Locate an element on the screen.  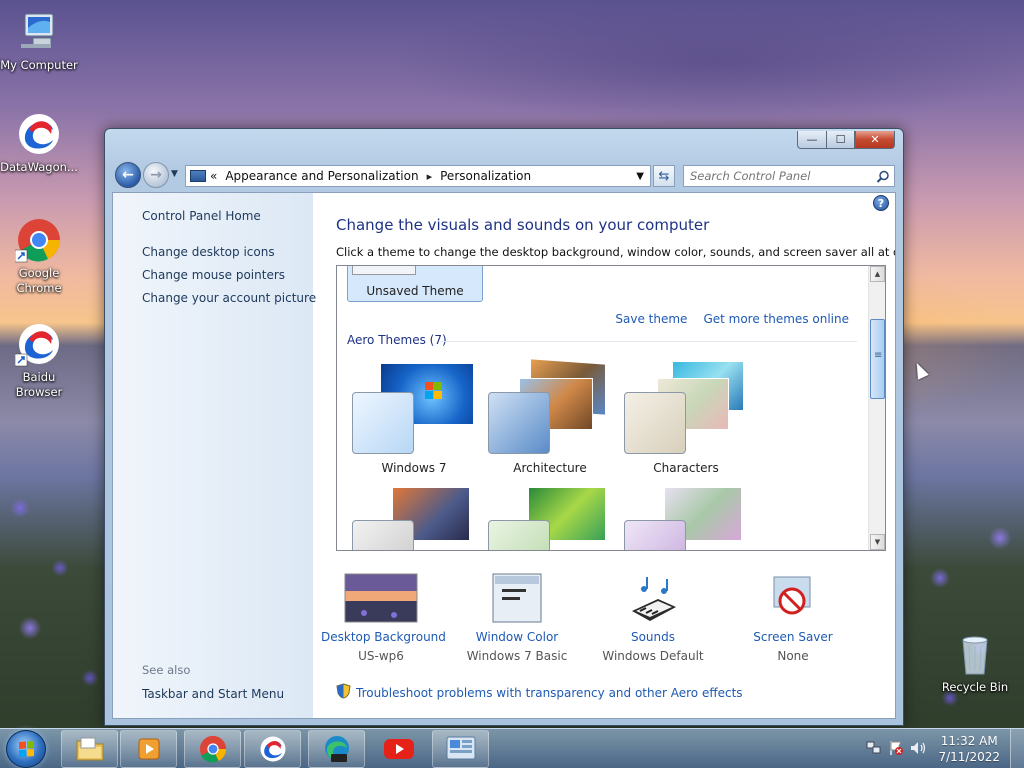
screen-saver-setting: Screen Saver None is located at coordinates (793, 618).